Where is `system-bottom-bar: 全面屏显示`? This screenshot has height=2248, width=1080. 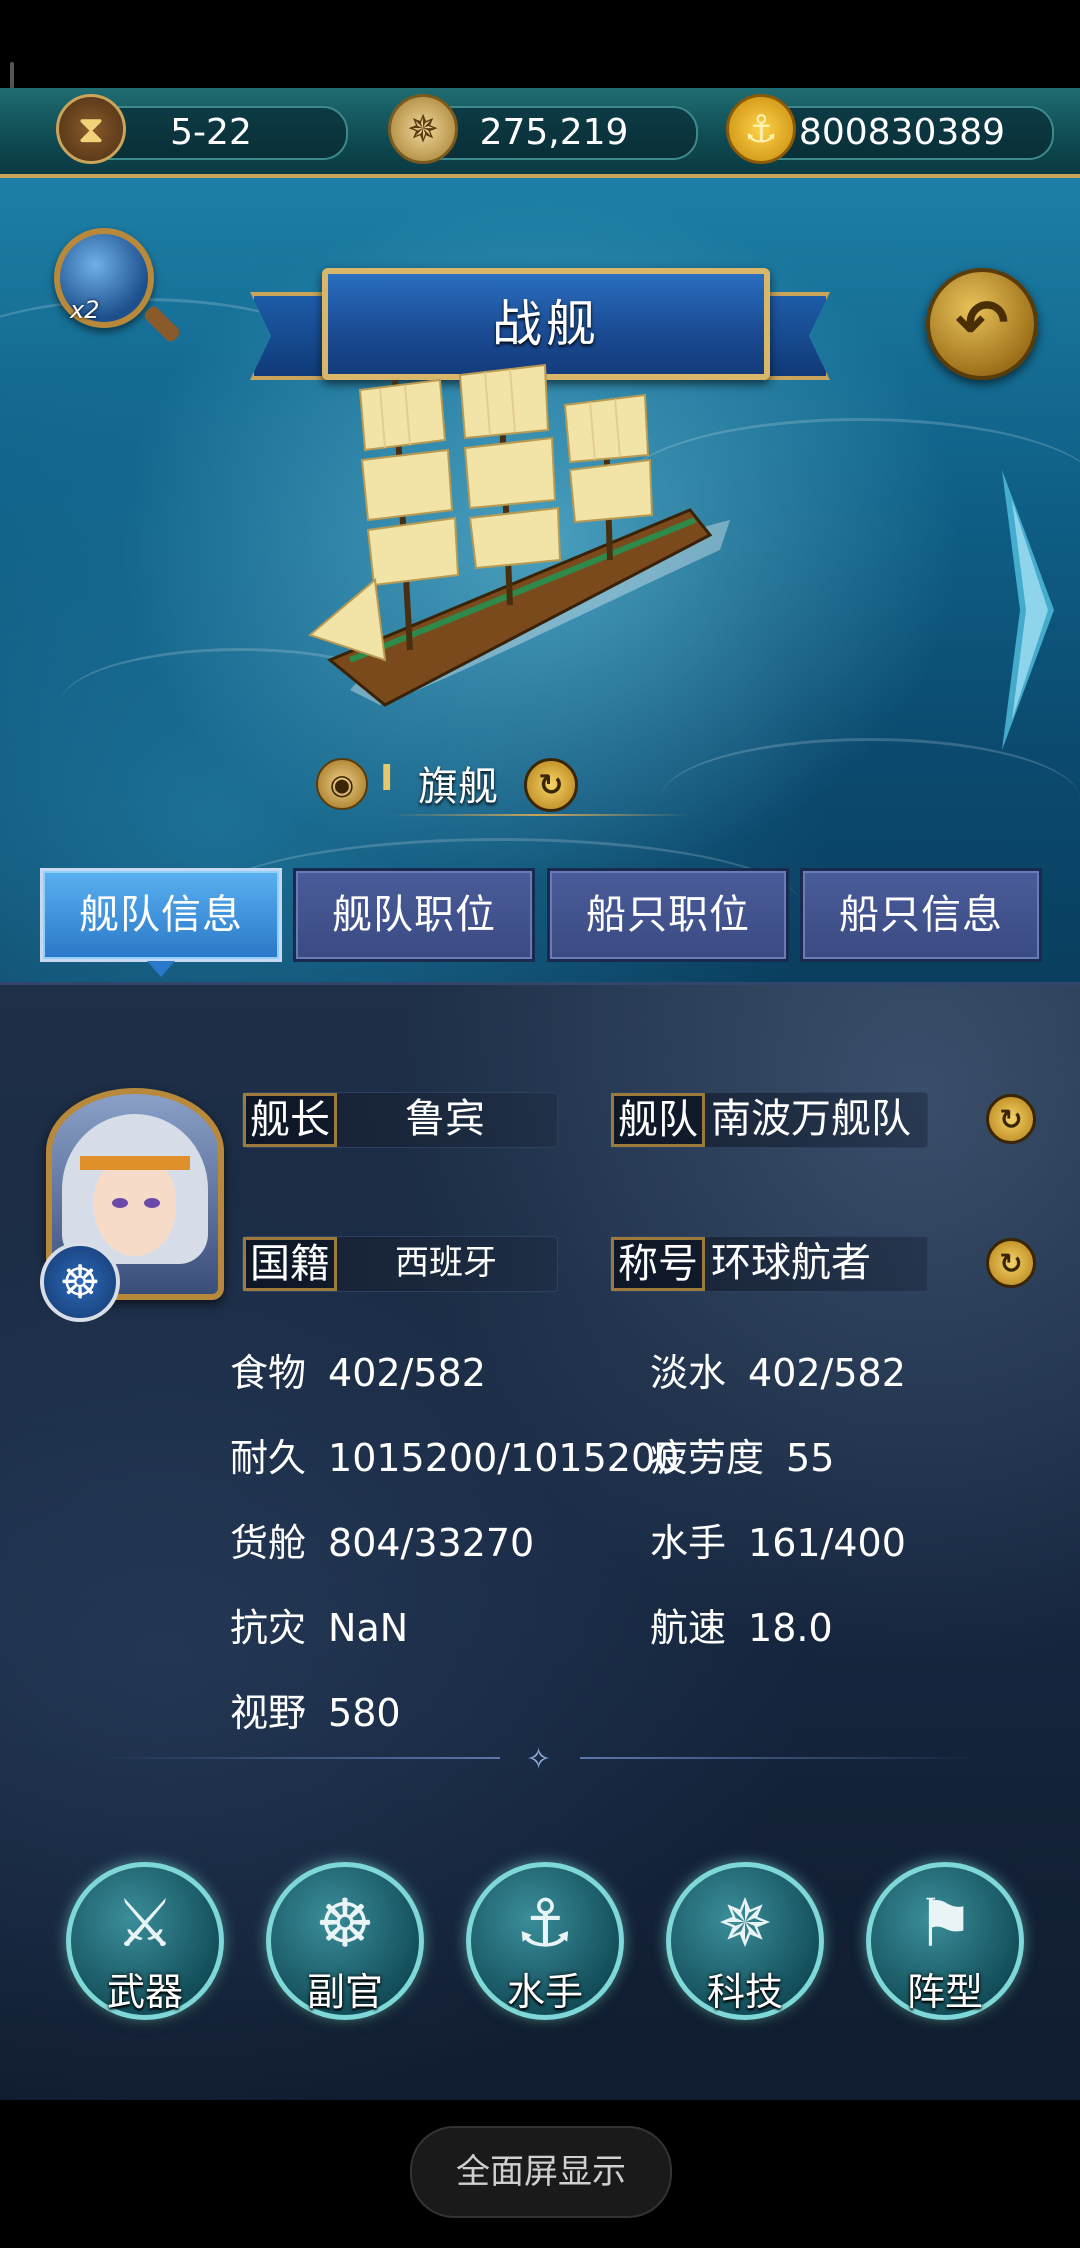
system-bottom-bar: 全面屏显示 is located at coordinates (540, 2174).